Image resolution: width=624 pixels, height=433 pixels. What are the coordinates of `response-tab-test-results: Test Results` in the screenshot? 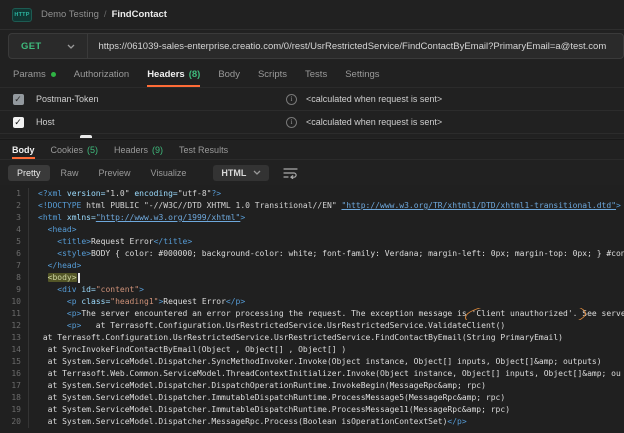 It's located at (203, 149).